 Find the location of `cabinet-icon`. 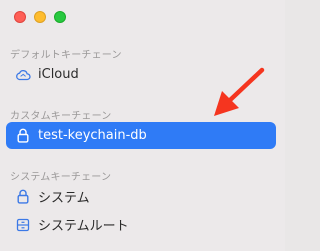

cabinet-icon is located at coordinates (23, 225).